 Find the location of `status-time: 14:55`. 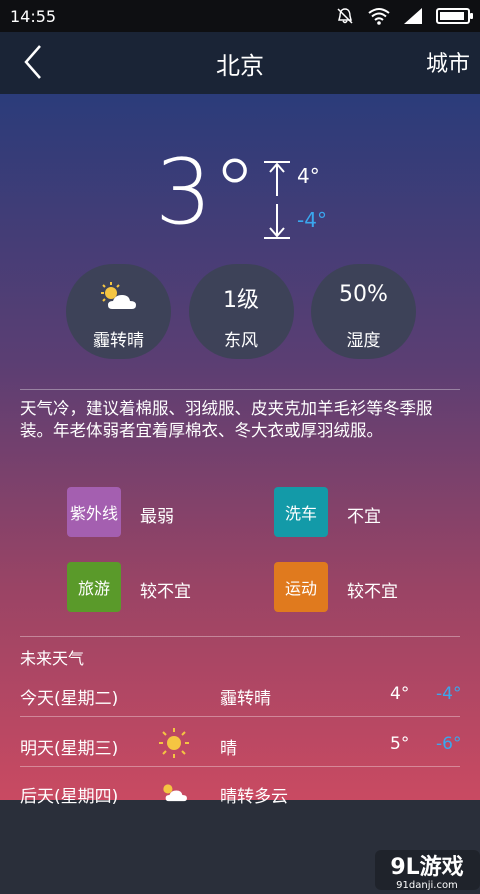

status-time: 14:55 is located at coordinates (33, 16).